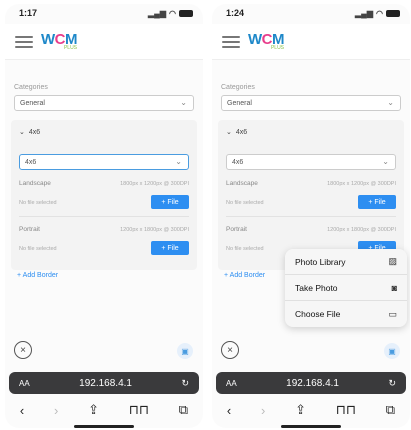  I want to click on menu-item-take-photo: Take Photo ◙, so click(346, 288).